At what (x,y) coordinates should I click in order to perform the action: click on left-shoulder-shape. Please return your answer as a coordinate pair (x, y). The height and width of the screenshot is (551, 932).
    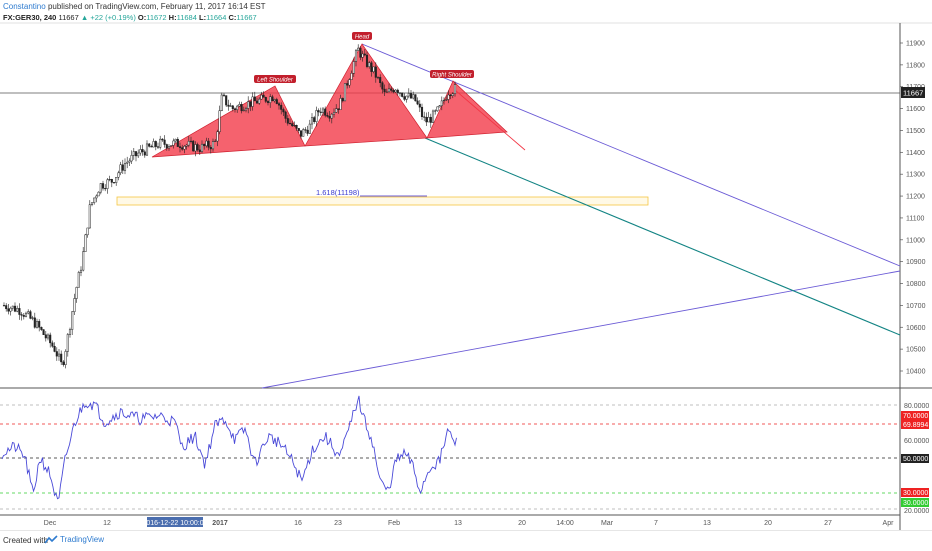
    Looking at the image, I should click on (228, 121).